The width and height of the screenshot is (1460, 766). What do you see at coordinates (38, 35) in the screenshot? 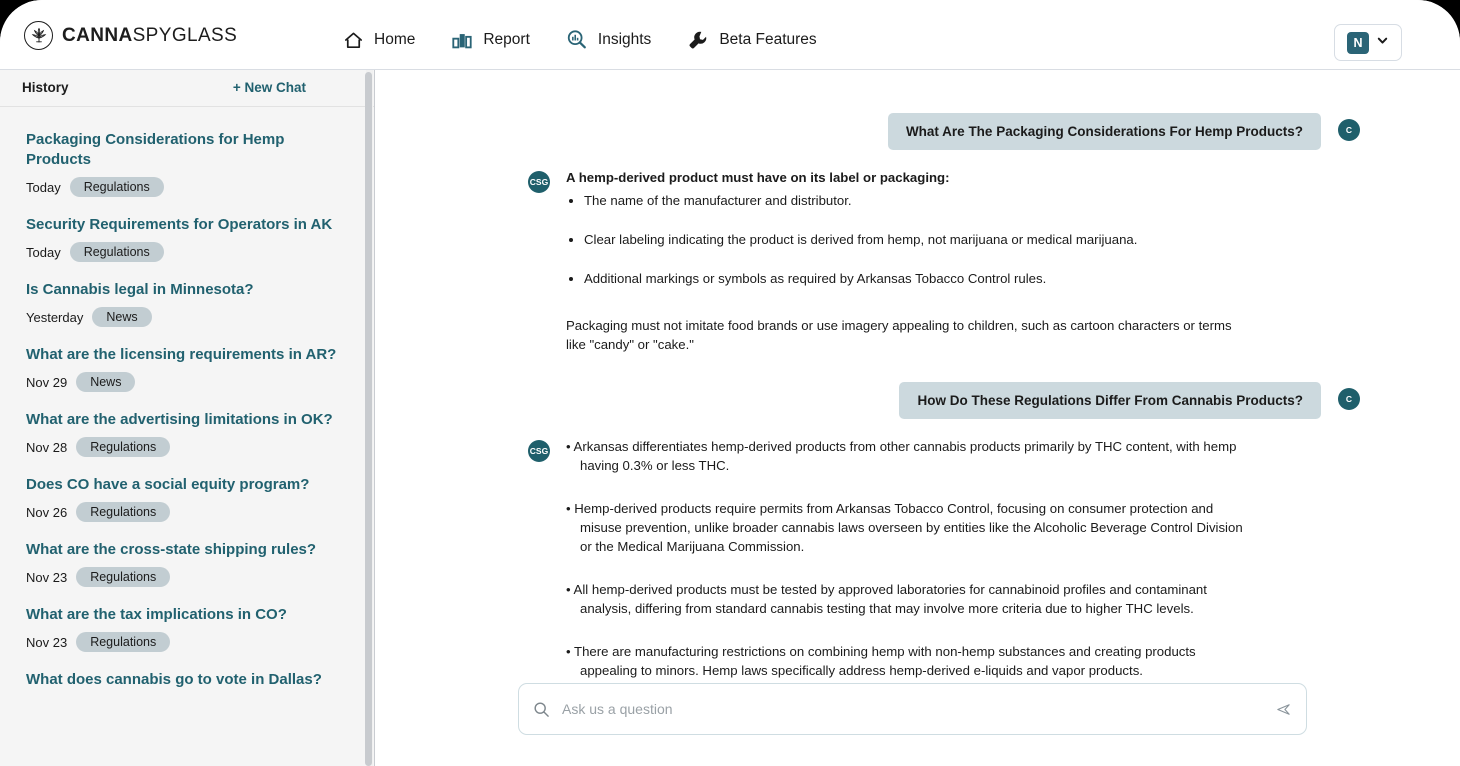
I see `cannabis-leaf-circle-icon` at bounding box center [38, 35].